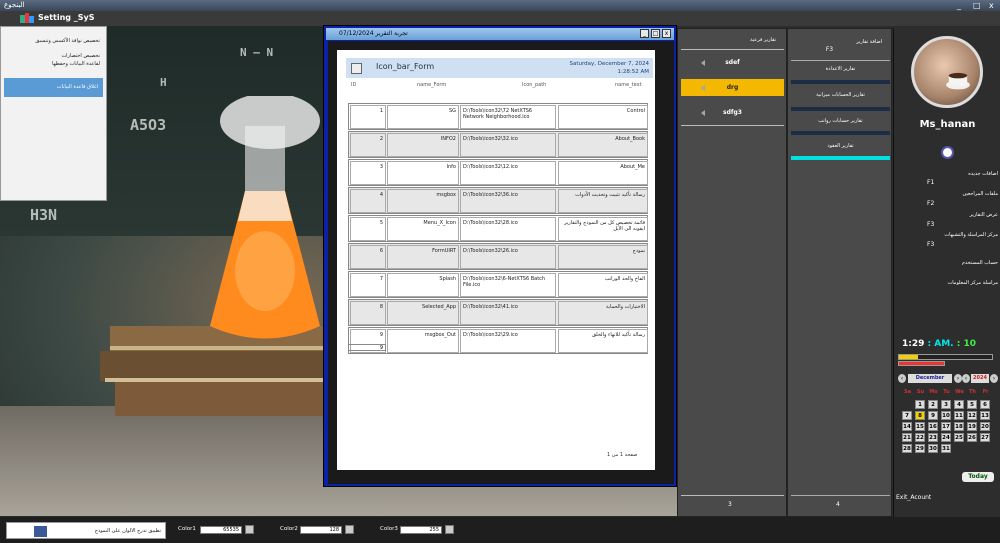  I want to click on menu-messaging-center: مركز المراسلة والتشبهات, so click(948, 235).